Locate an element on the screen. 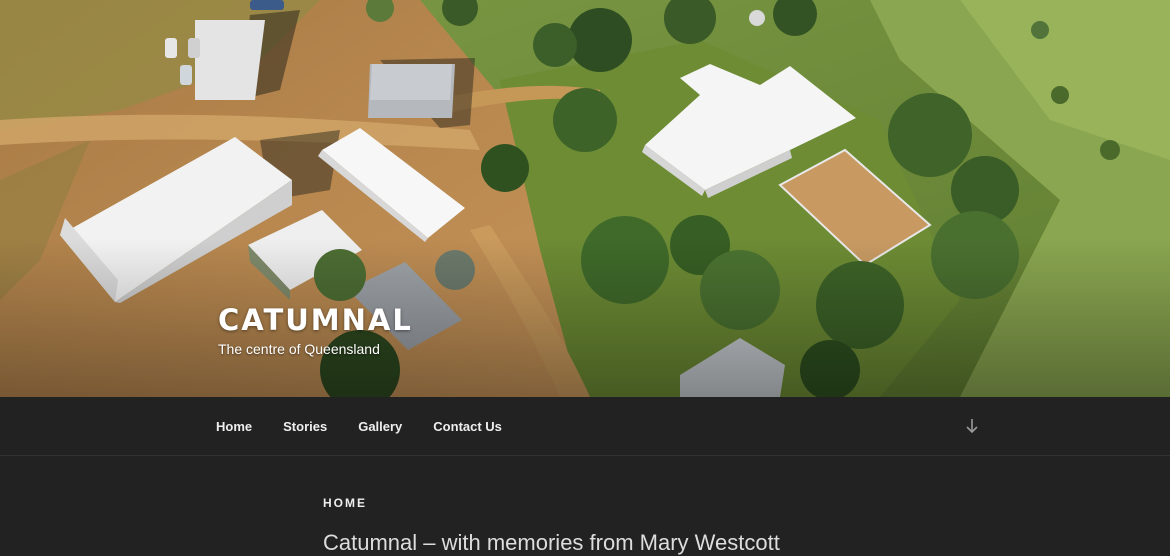 The width and height of the screenshot is (1170, 556). site-title: CATUMNAL is located at coordinates (315, 320).